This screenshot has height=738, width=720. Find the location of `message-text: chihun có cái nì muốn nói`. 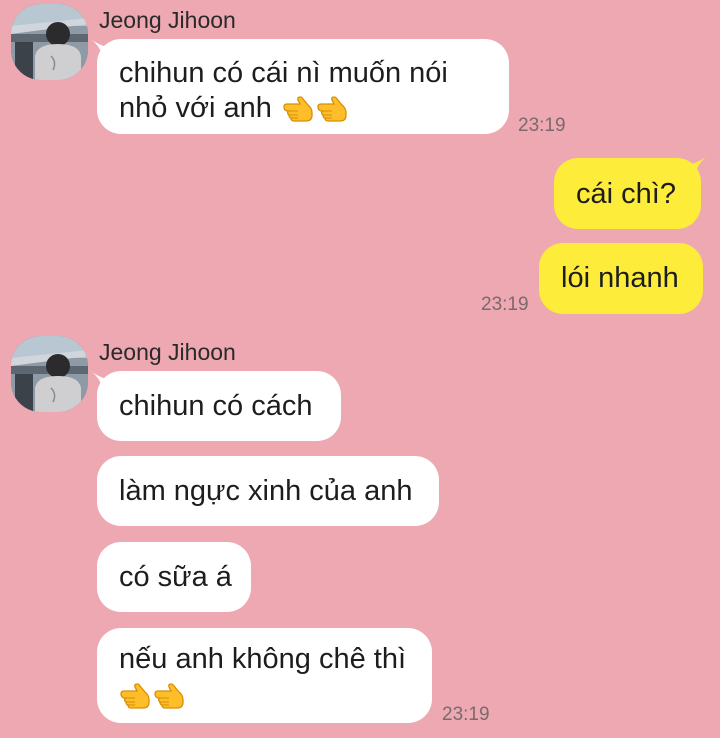

message-text: chihun có cái nì muốn nói is located at coordinates (283, 73).